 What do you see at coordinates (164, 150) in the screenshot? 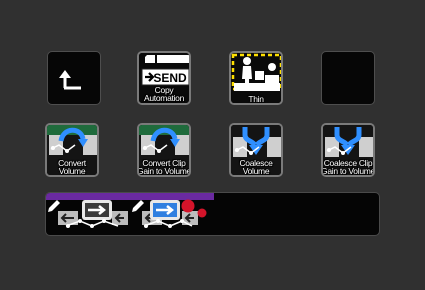
I see `convert-clip-gain-to-volume-button: Convert Clip Gain to Volume` at bounding box center [164, 150].